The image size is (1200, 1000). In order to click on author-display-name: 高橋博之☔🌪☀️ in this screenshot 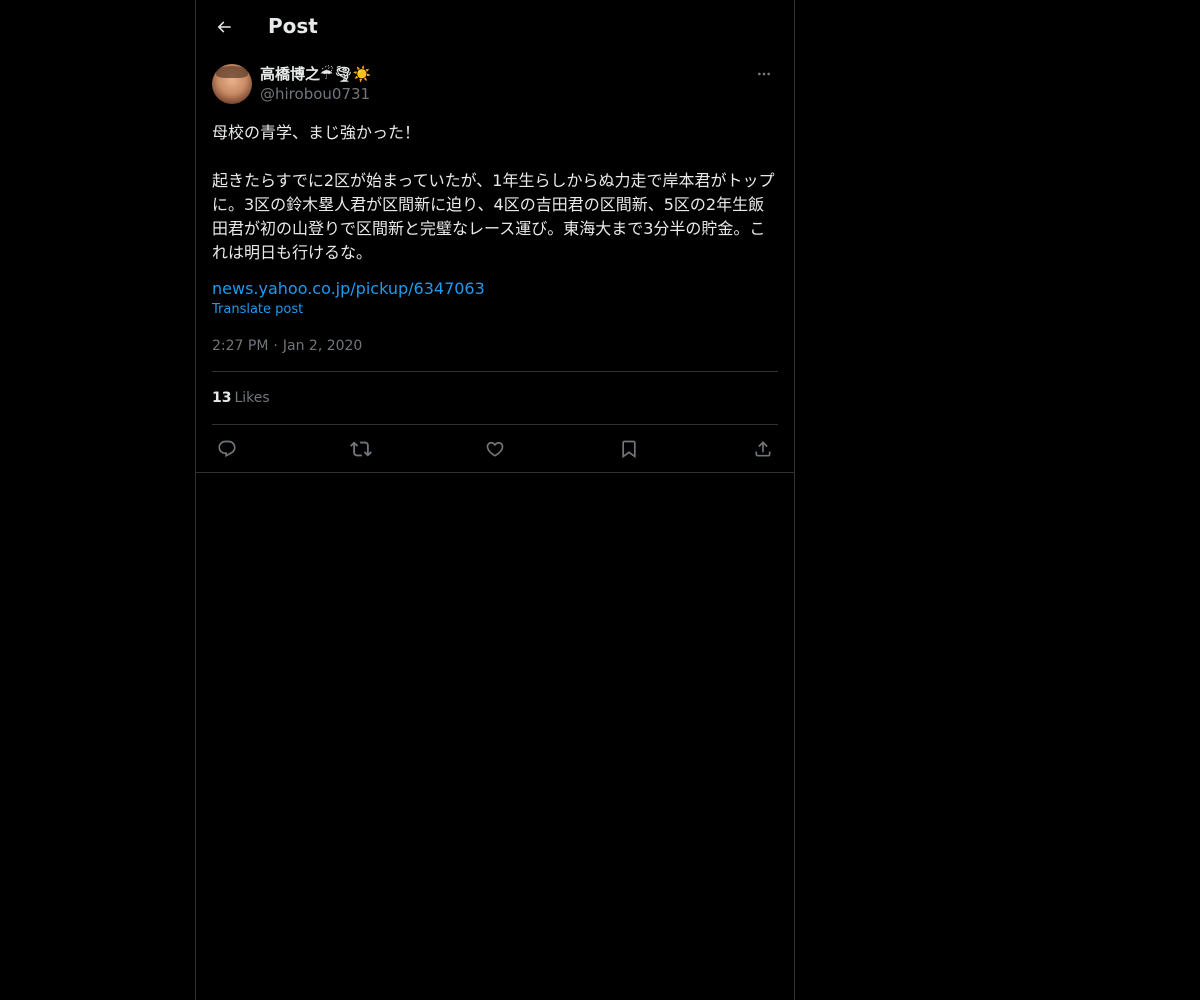, I will do `click(315, 74)`.